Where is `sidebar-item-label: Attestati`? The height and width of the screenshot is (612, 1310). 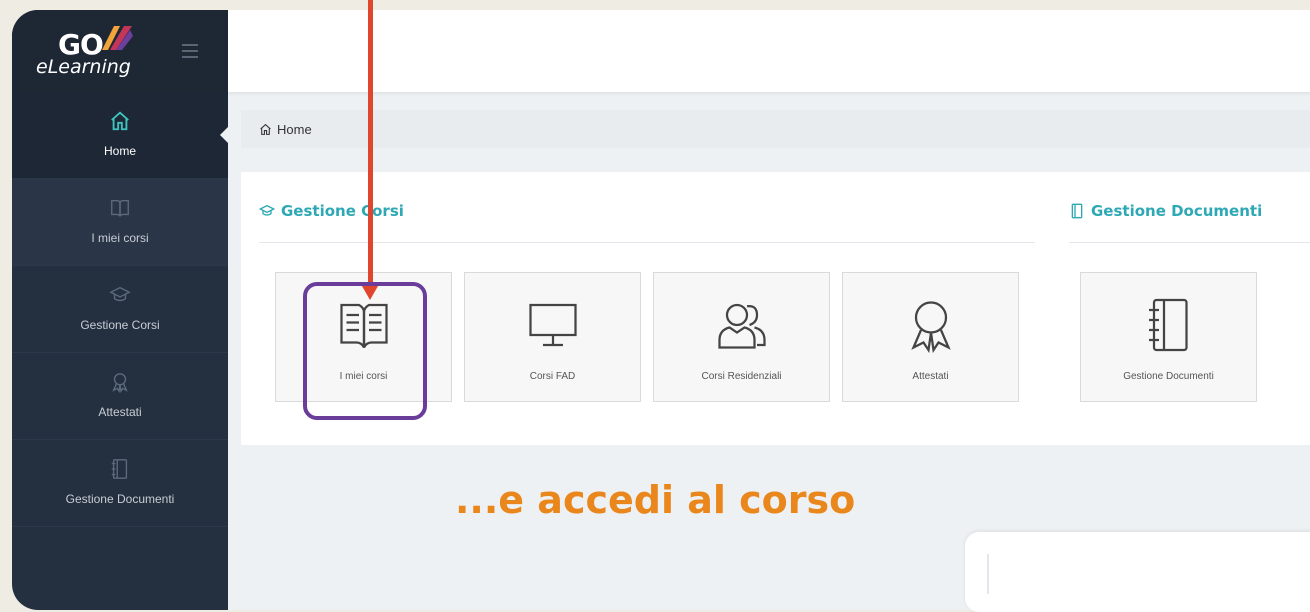
sidebar-item-label: Attestati is located at coordinates (120, 412).